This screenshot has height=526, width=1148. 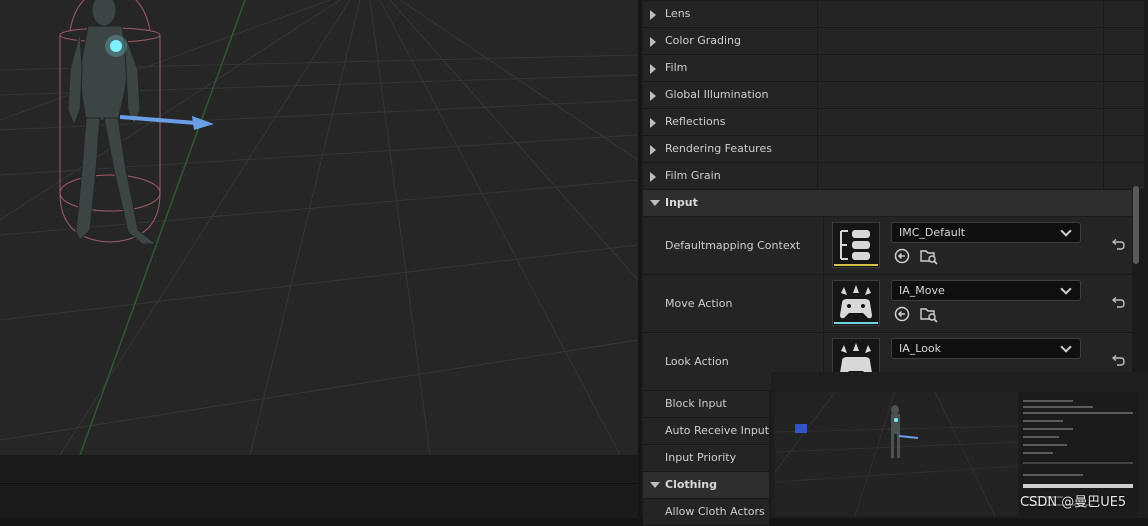 What do you see at coordinates (893, 122) in the screenshot?
I see `section-reflections: Reflections` at bounding box center [893, 122].